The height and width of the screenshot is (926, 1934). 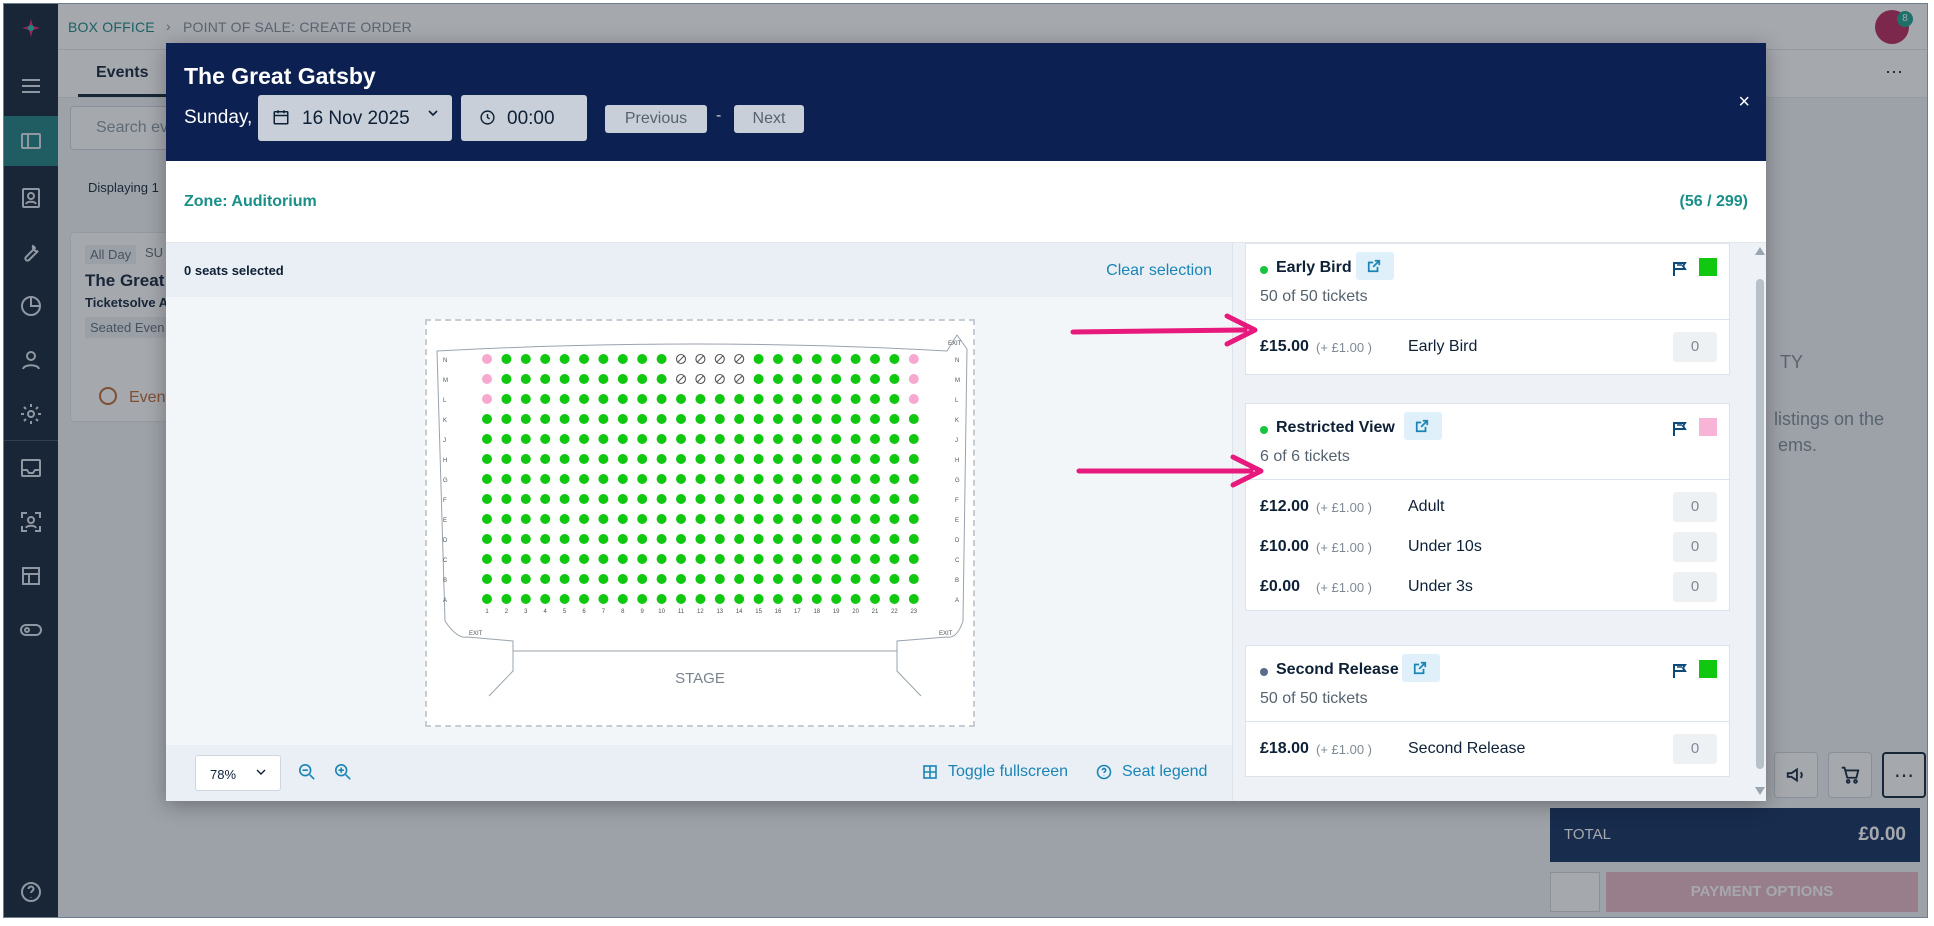 I want to click on seat-number: 9, so click(x=643, y=612).